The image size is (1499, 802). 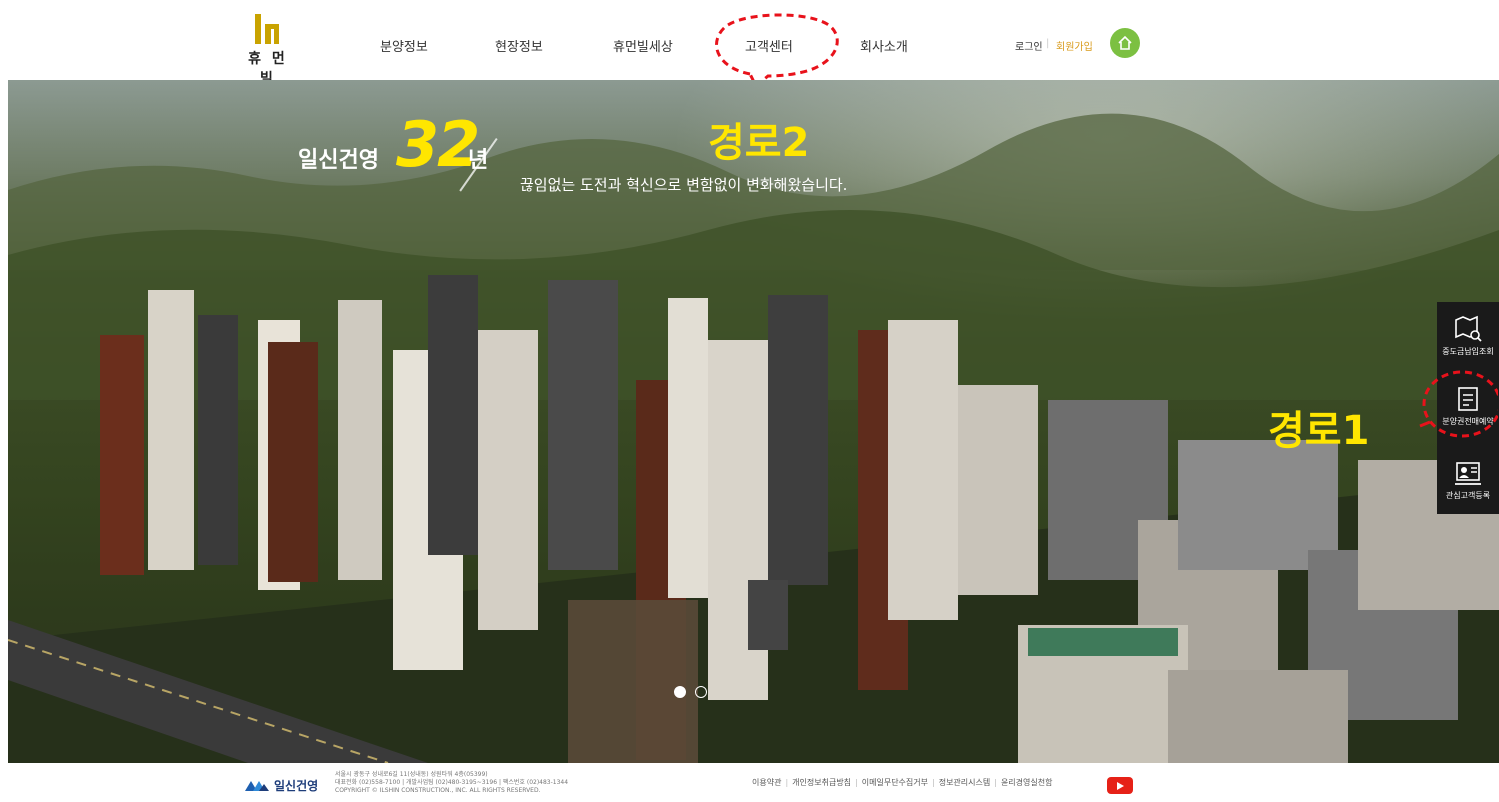 I want to click on footer-link-terms: 이용약관, so click(x=766, y=782).